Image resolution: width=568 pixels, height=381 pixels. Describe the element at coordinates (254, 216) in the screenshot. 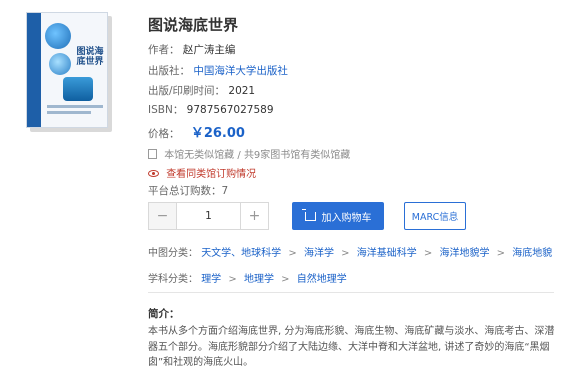

I see `increment-button: +` at that location.